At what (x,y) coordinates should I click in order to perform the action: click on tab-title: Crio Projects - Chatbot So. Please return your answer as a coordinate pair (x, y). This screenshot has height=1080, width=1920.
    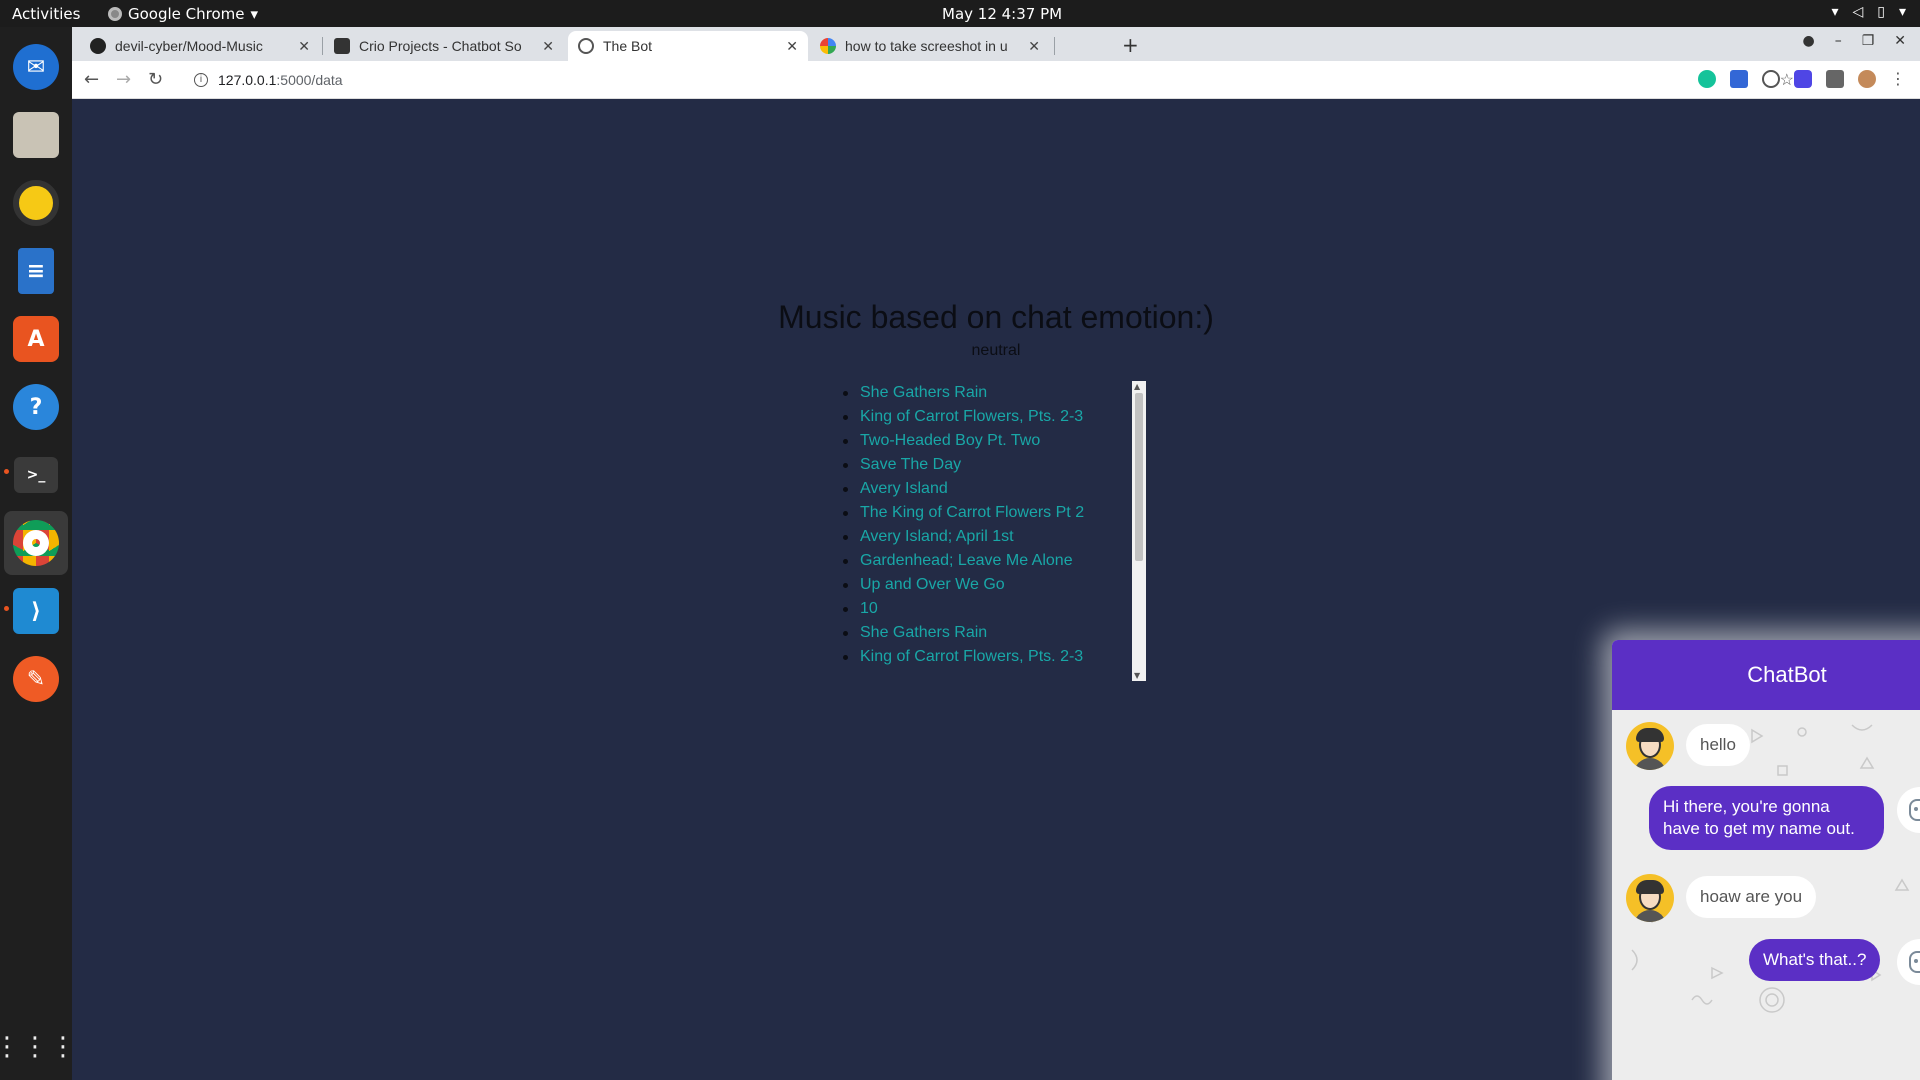
    Looking at the image, I should click on (440, 46).